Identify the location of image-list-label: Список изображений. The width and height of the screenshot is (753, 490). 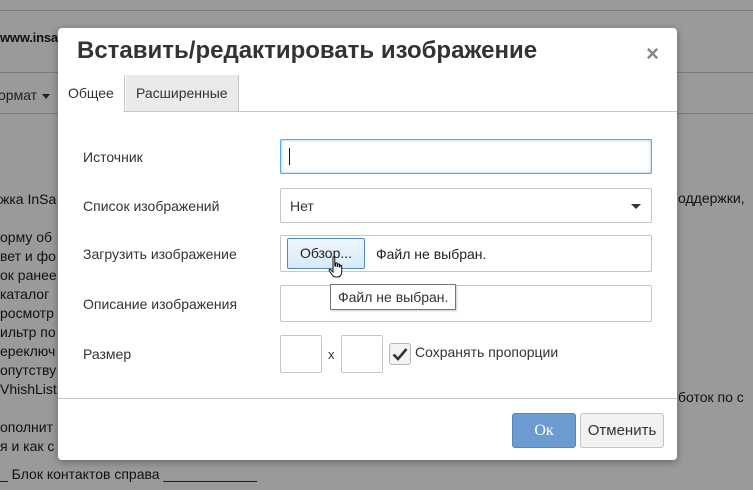
(151, 206).